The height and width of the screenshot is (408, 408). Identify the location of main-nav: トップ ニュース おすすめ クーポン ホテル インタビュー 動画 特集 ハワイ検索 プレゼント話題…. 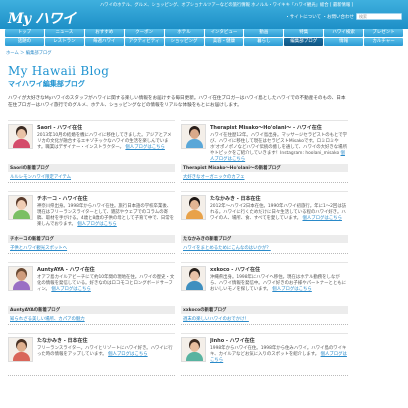
(204, 37).